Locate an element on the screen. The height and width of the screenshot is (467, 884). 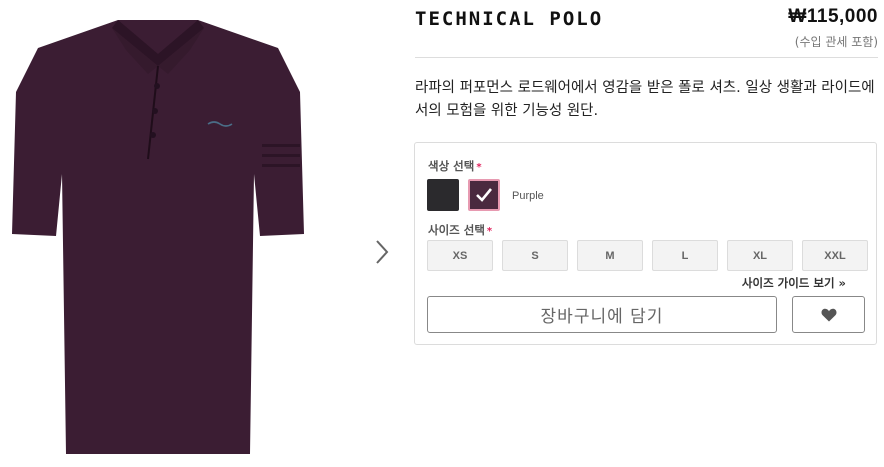
add-to-cart-button: 장바구니에 담기 is located at coordinates (602, 314).